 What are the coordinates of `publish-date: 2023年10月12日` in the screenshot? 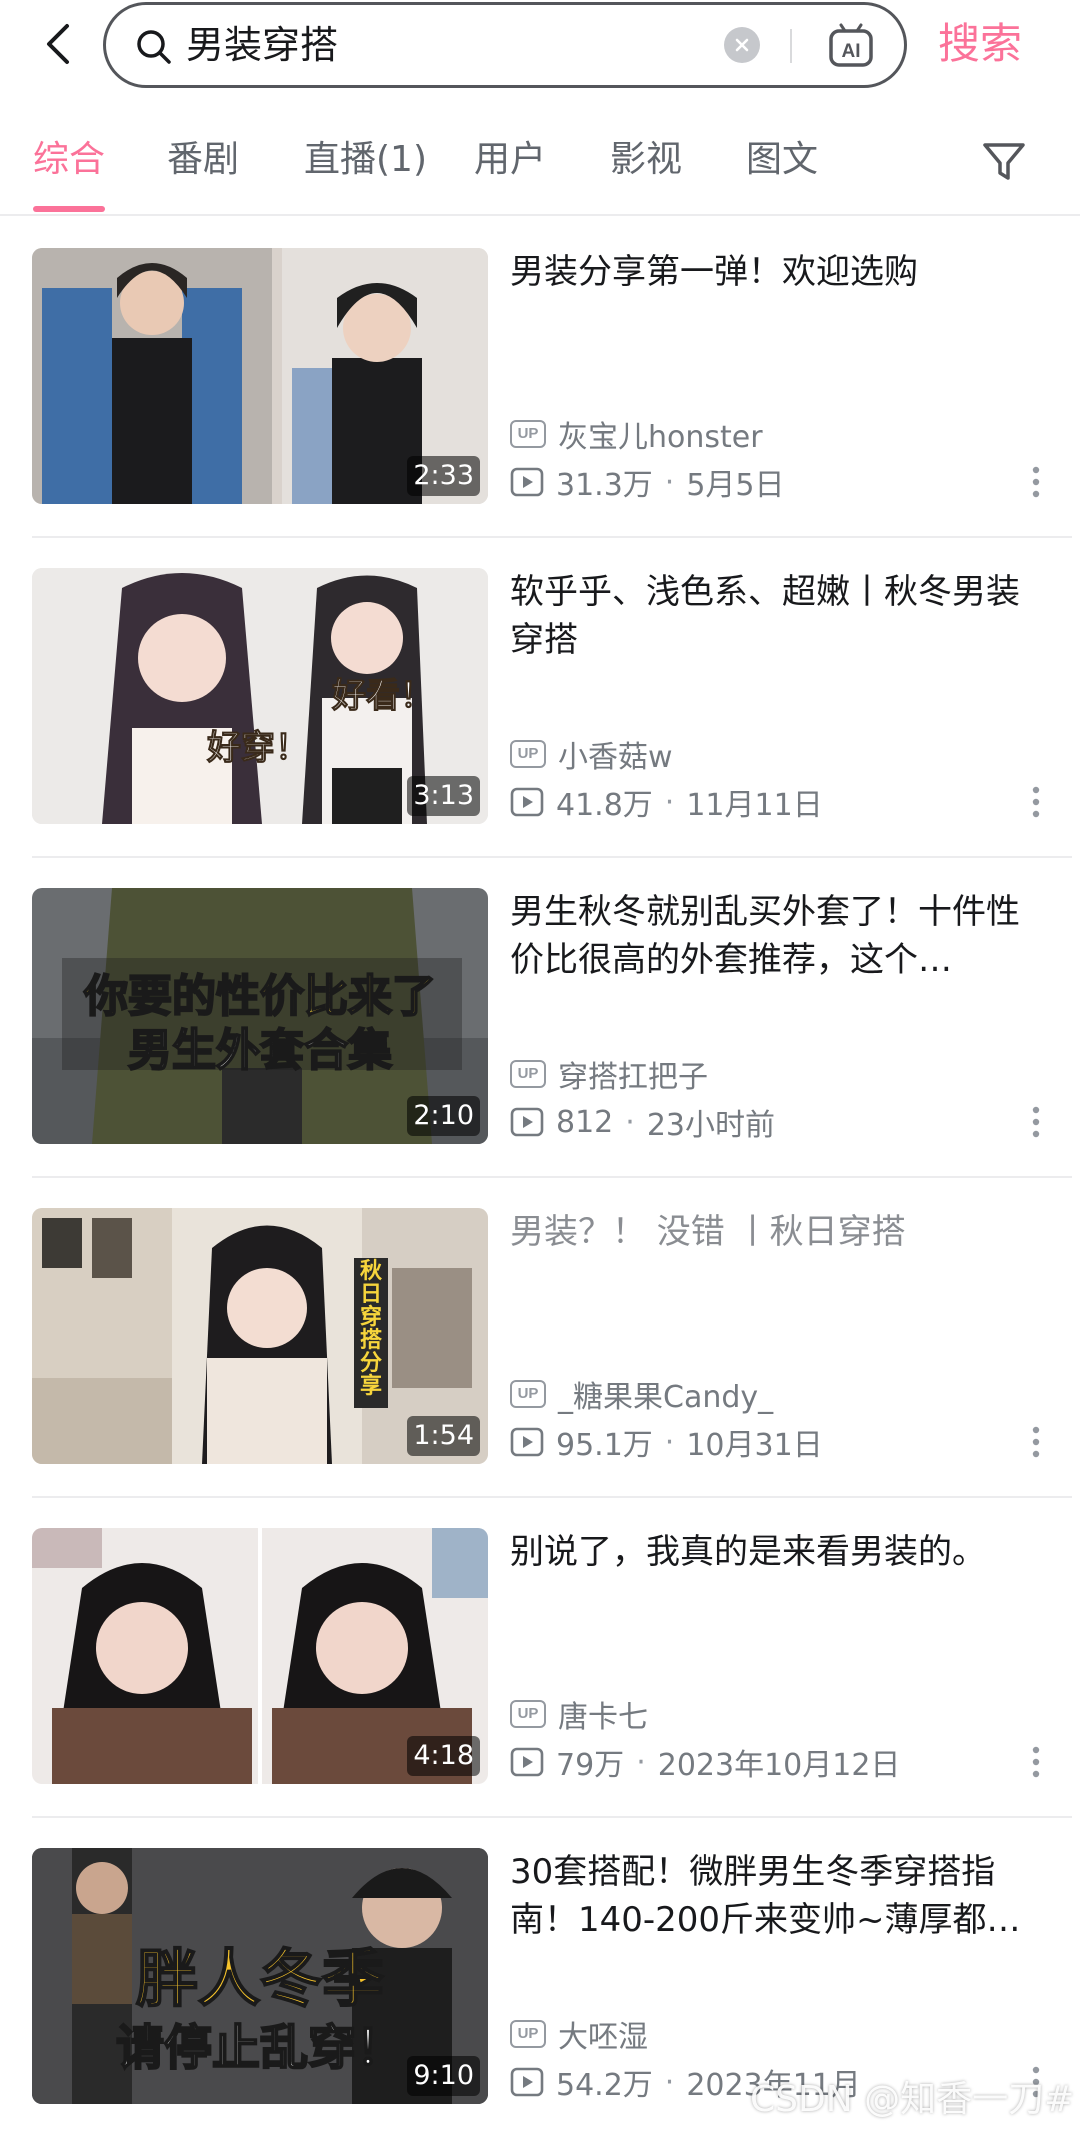 It's located at (779, 1765).